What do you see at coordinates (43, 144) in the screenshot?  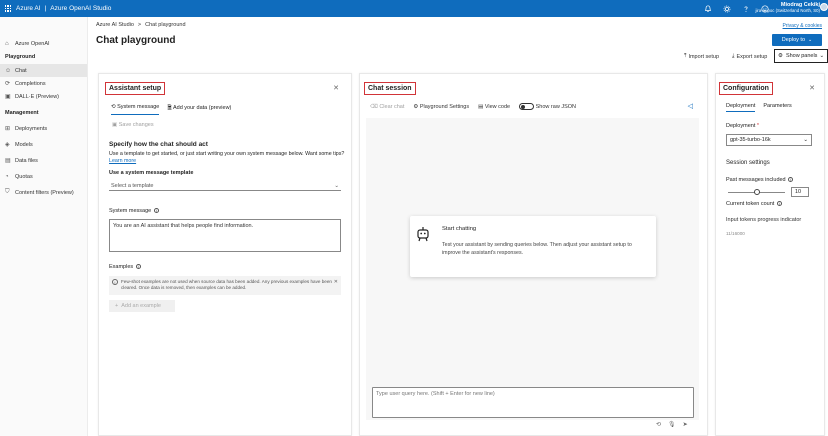 I see `sidebar-item-models: ◈ Models` at bounding box center [43, 144].